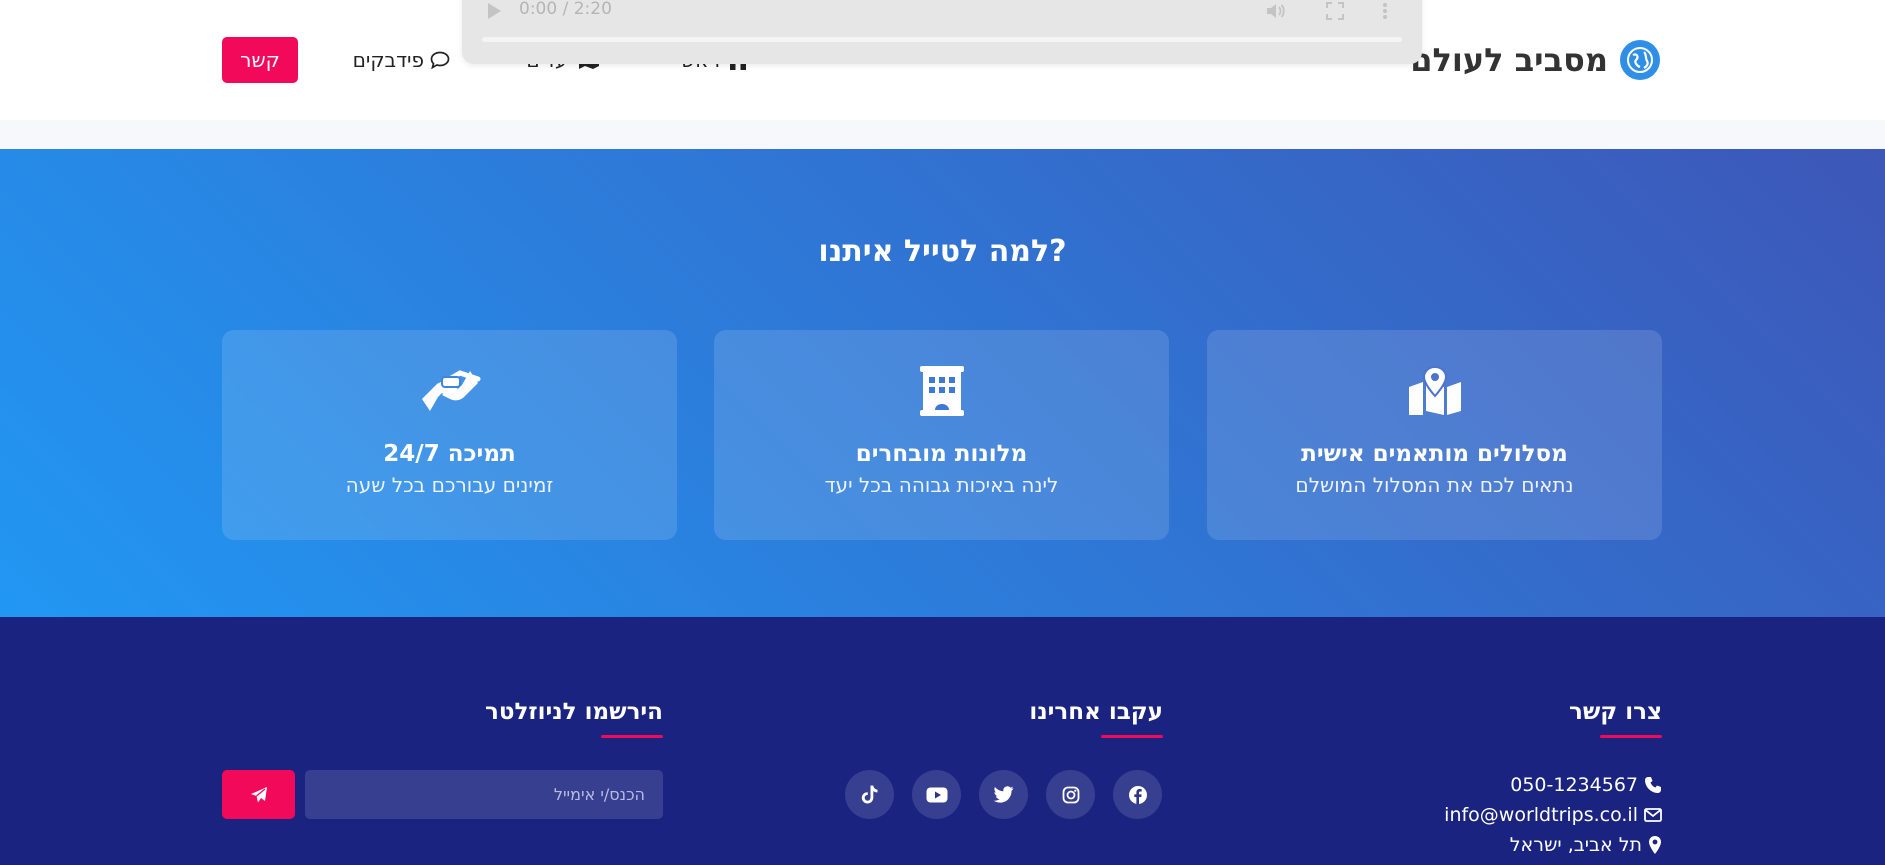 The height and width of the screenshot is (865, 1885). I want to click on footer-follow-title: עקבו אחרינו, so click(1096, 712).